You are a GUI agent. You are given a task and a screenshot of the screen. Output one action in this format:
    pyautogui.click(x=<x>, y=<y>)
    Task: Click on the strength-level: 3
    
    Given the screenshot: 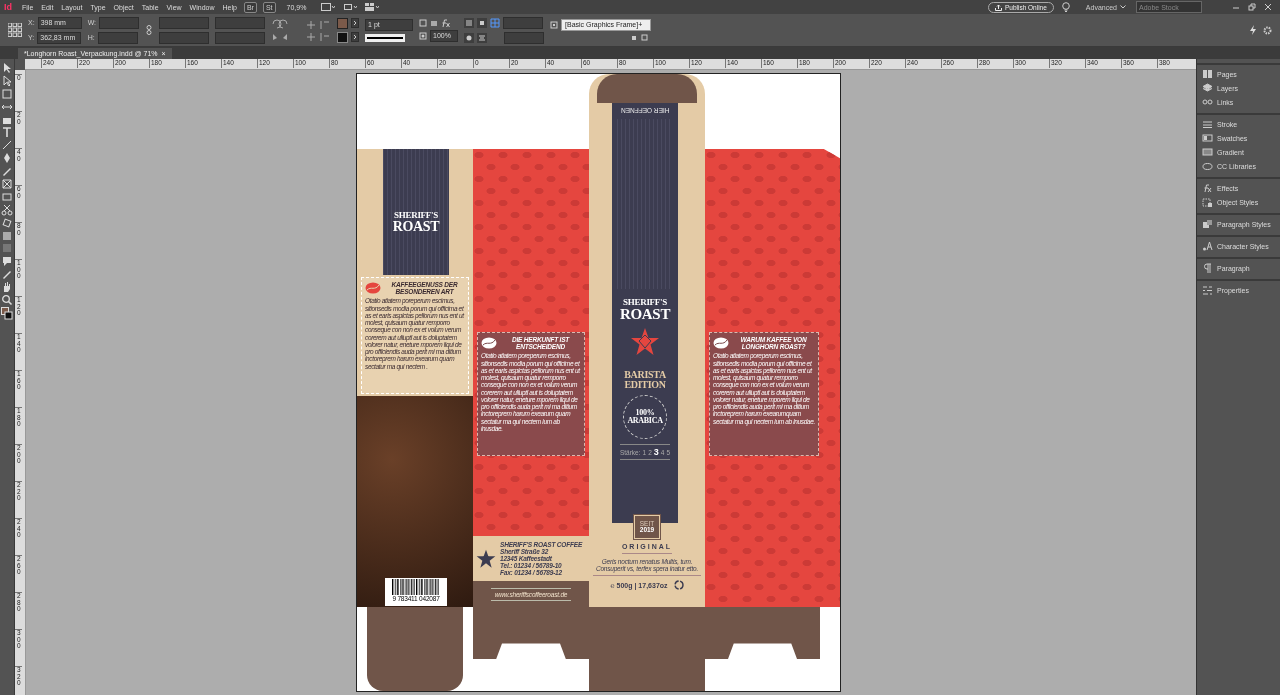 What is the action you would take?
    pyautogui.click(x=656, y=452)
    